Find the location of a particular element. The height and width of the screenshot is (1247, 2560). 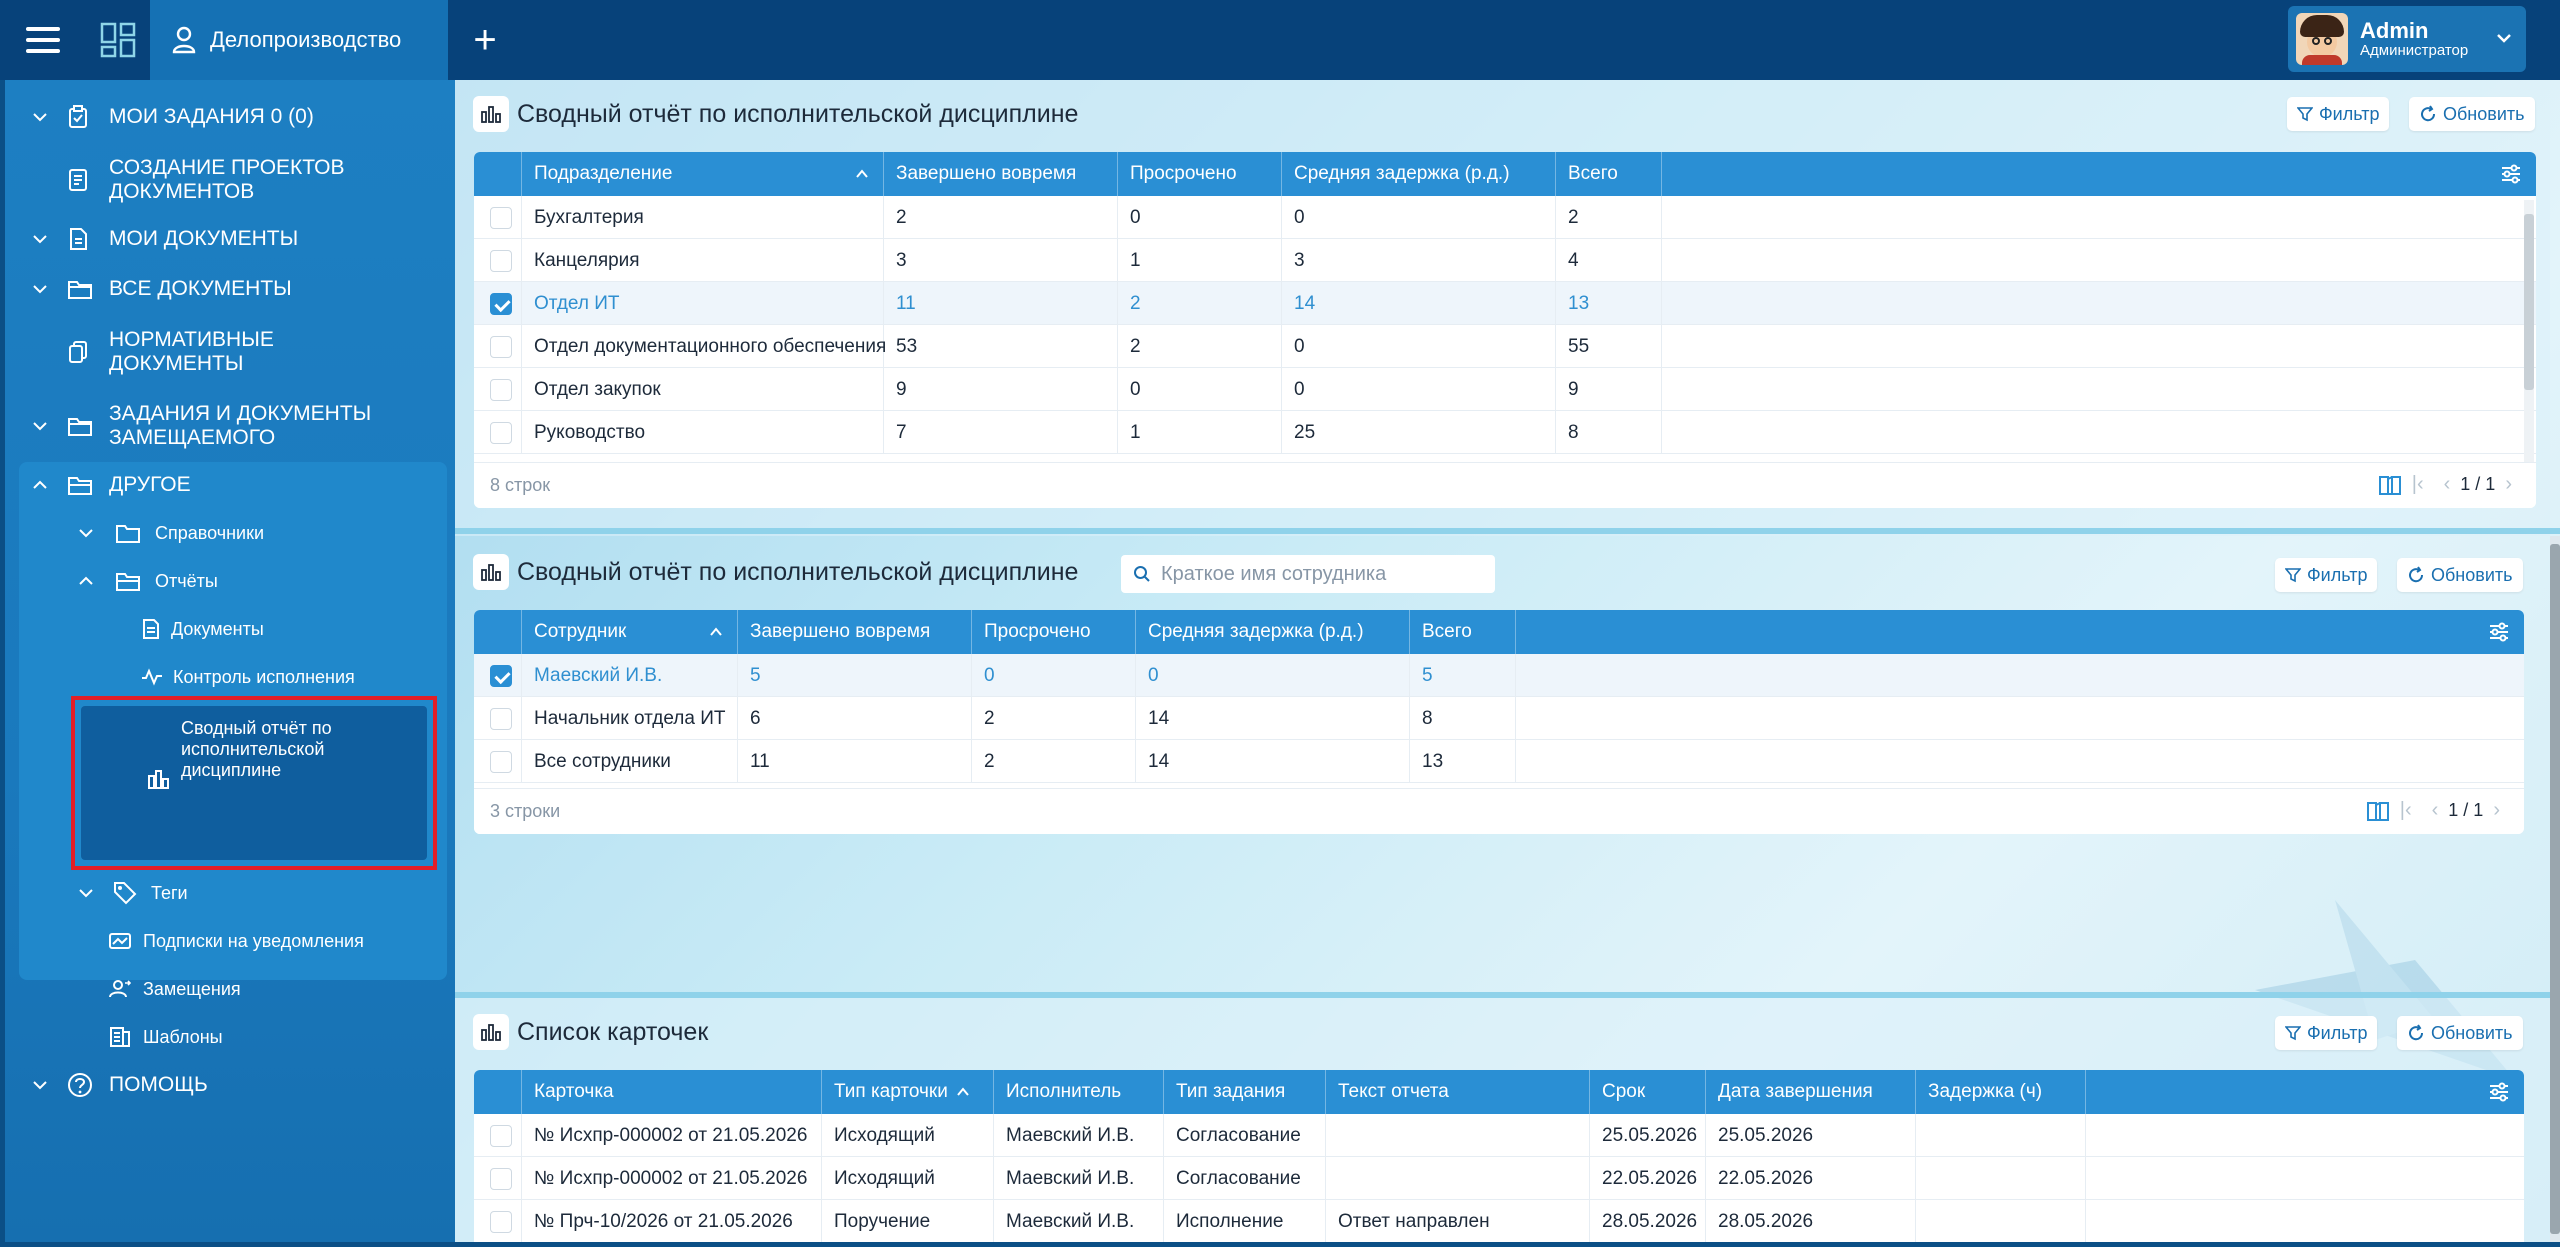

hamburger-menu-icon is located at coordinates (43, 40).